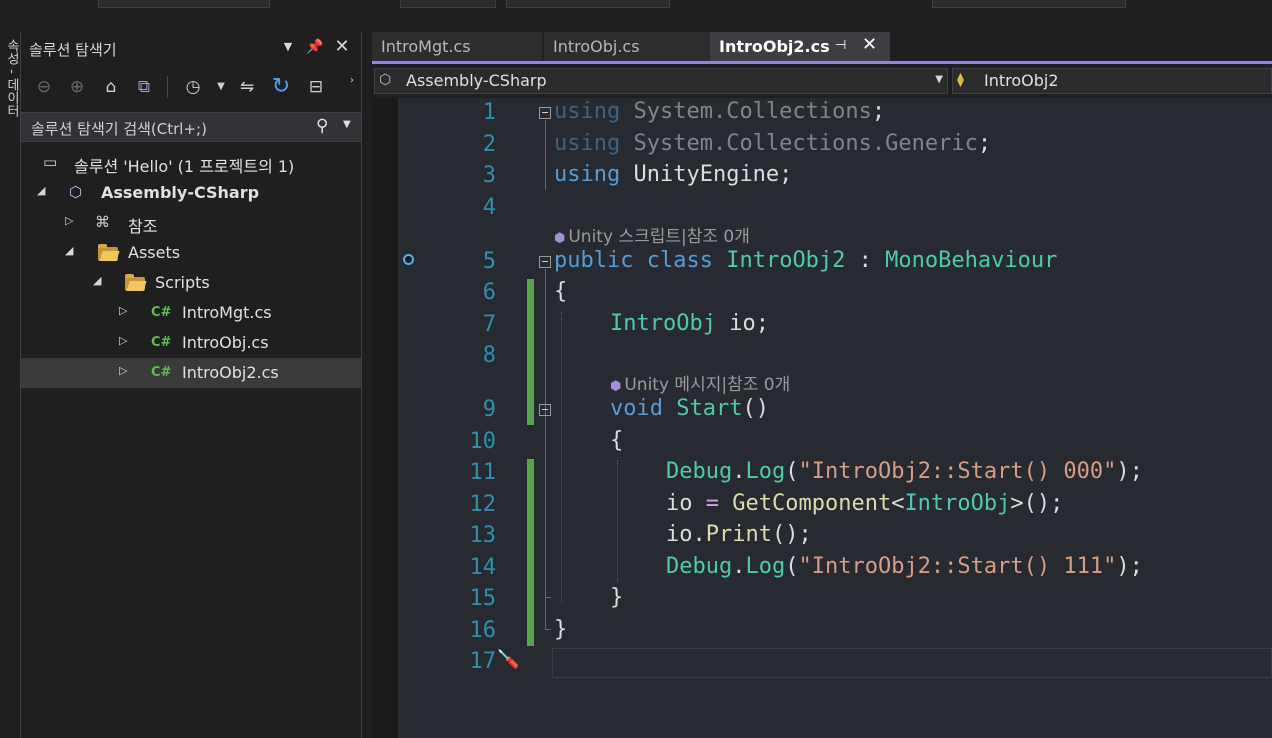 The image size is (1272, 738). I want to click on forward-icon: ⊕, so click(77, 87).